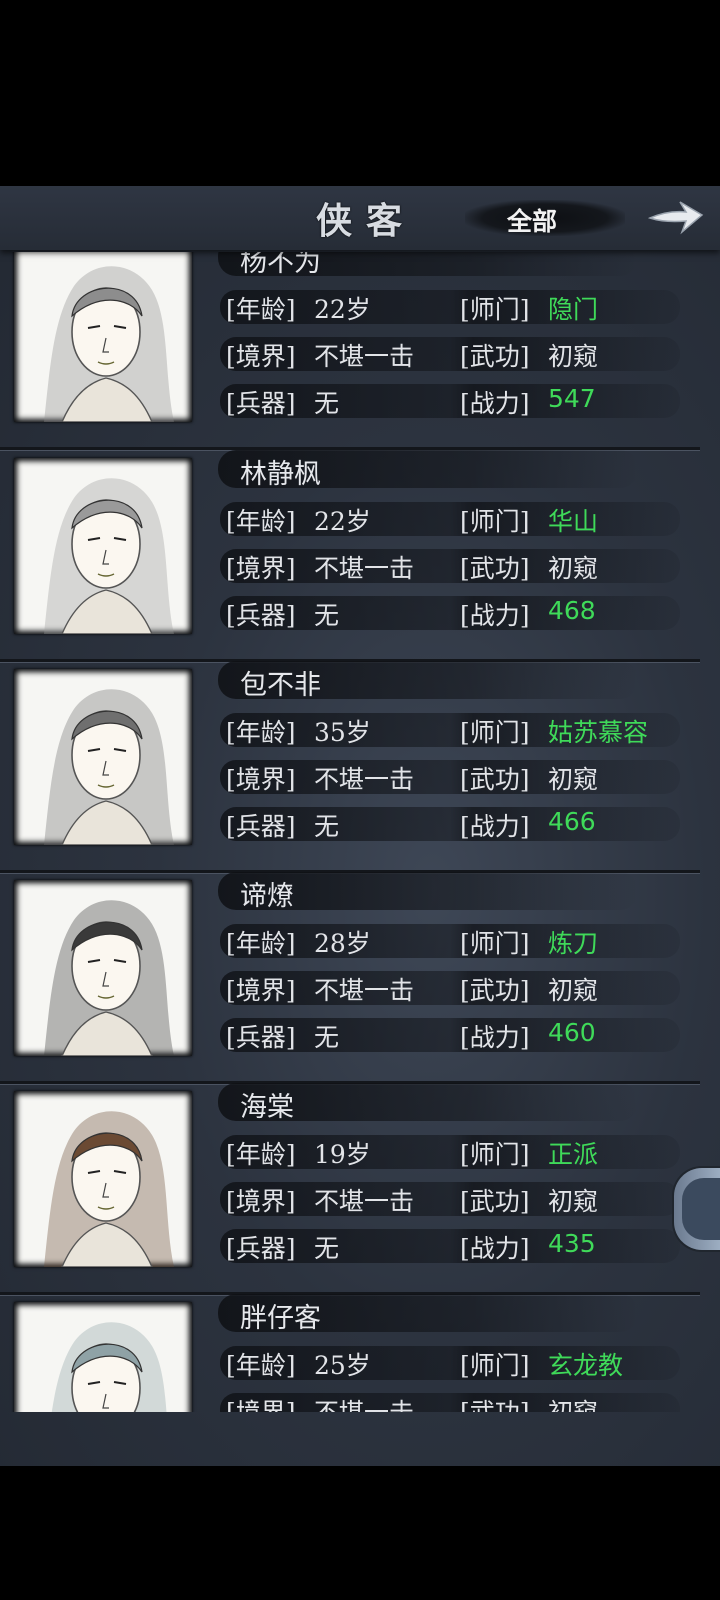 This screenshot has width=720, height=1600. What do you see at coordinates (572, 1243) in the screenshot?
I see `power-value: 435` at bounding box center [572, 1243].